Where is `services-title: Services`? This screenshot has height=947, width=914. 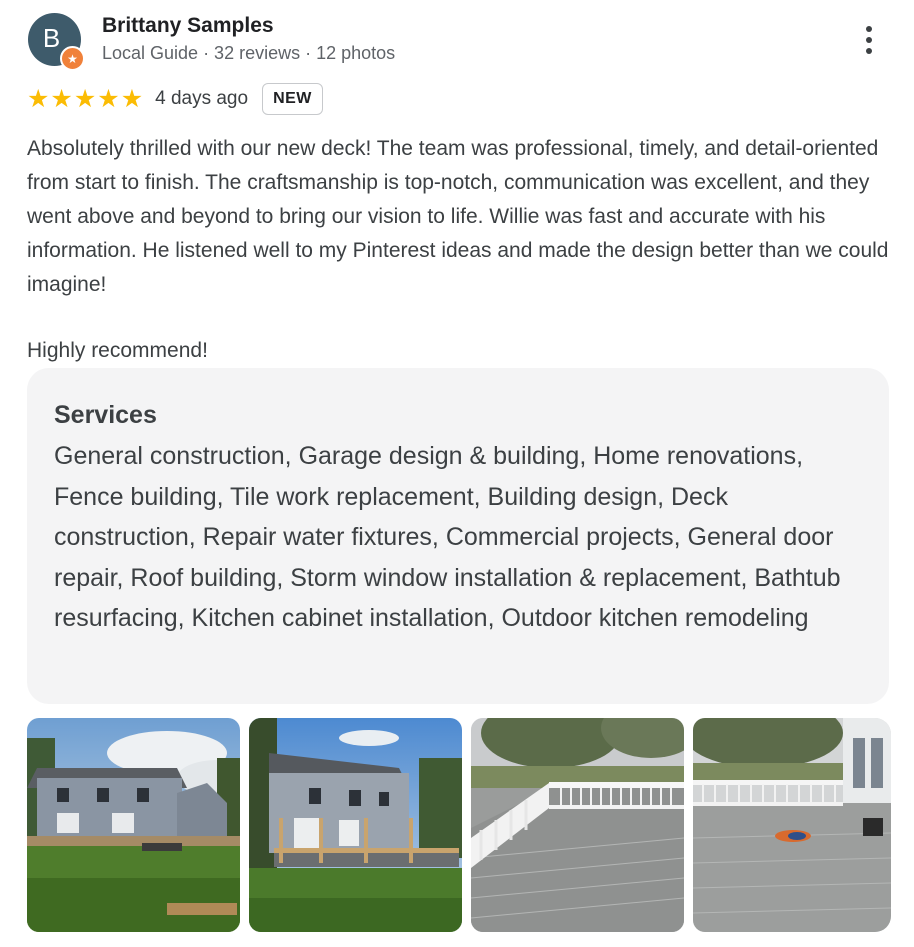 services-title: Services is located at coordinates (105, 415).